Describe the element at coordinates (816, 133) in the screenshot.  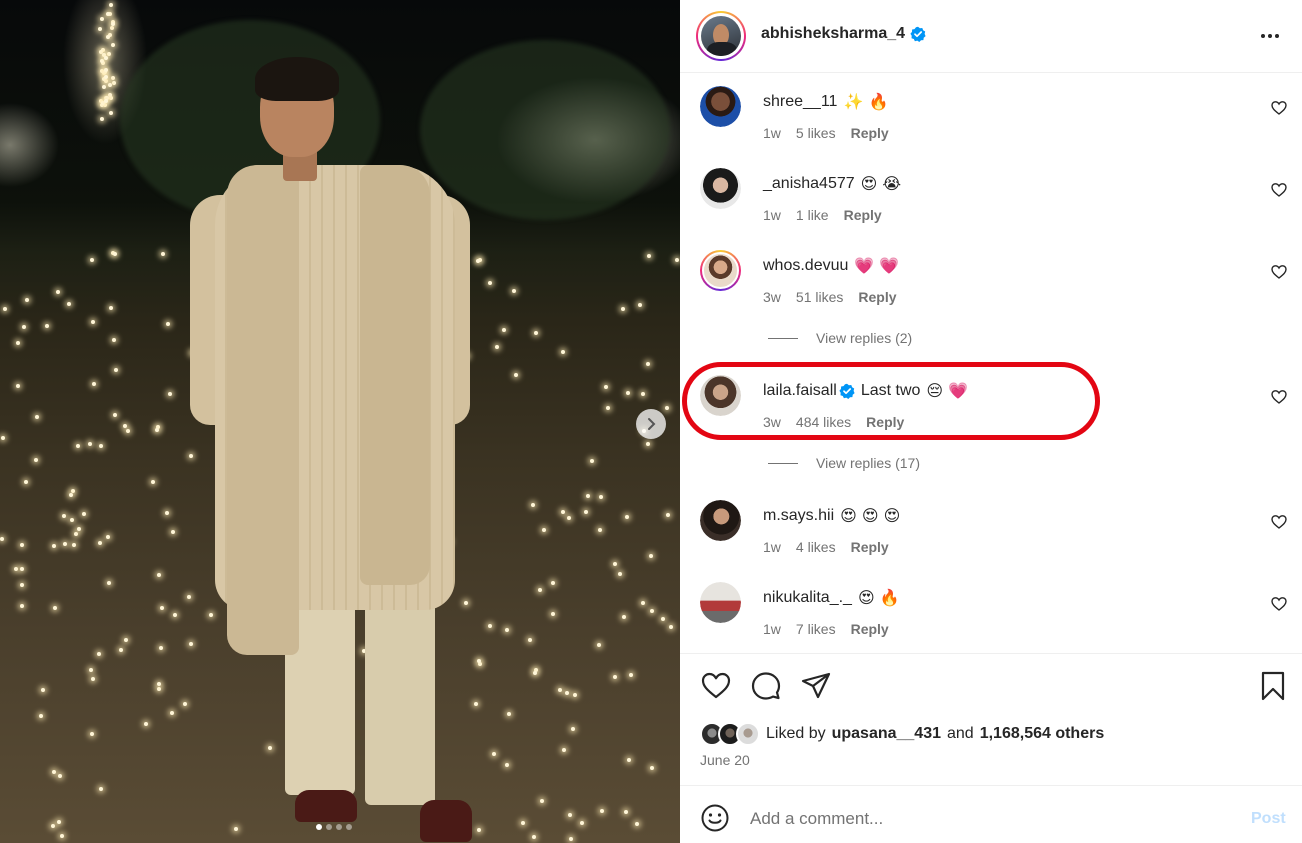
I see `comment-likes: 5 likes` at that location.